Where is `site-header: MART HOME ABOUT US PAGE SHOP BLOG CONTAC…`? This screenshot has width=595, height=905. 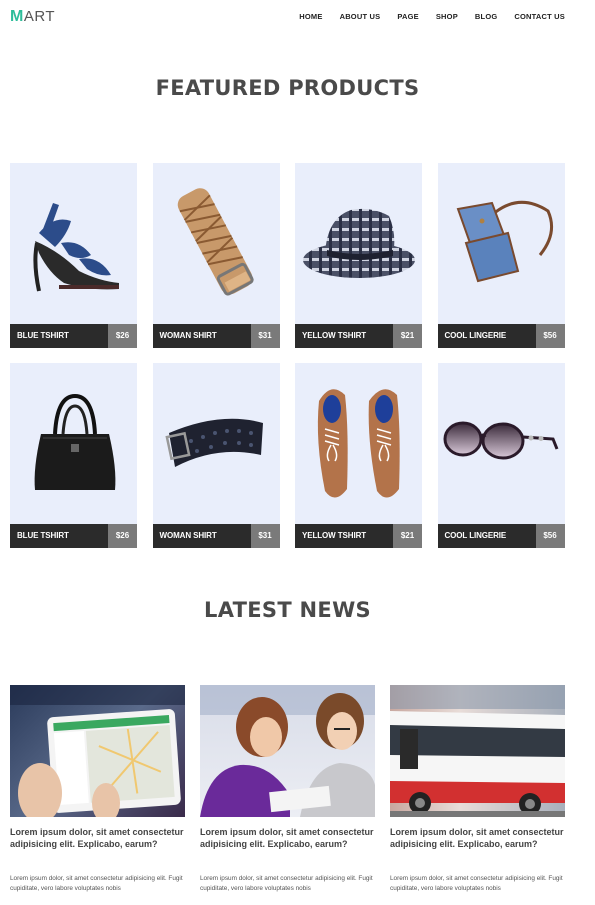
site-header: MART HOME ABOUT US PAGE SHOP BLOG CONTAC… is located at coordinates (297, 17).